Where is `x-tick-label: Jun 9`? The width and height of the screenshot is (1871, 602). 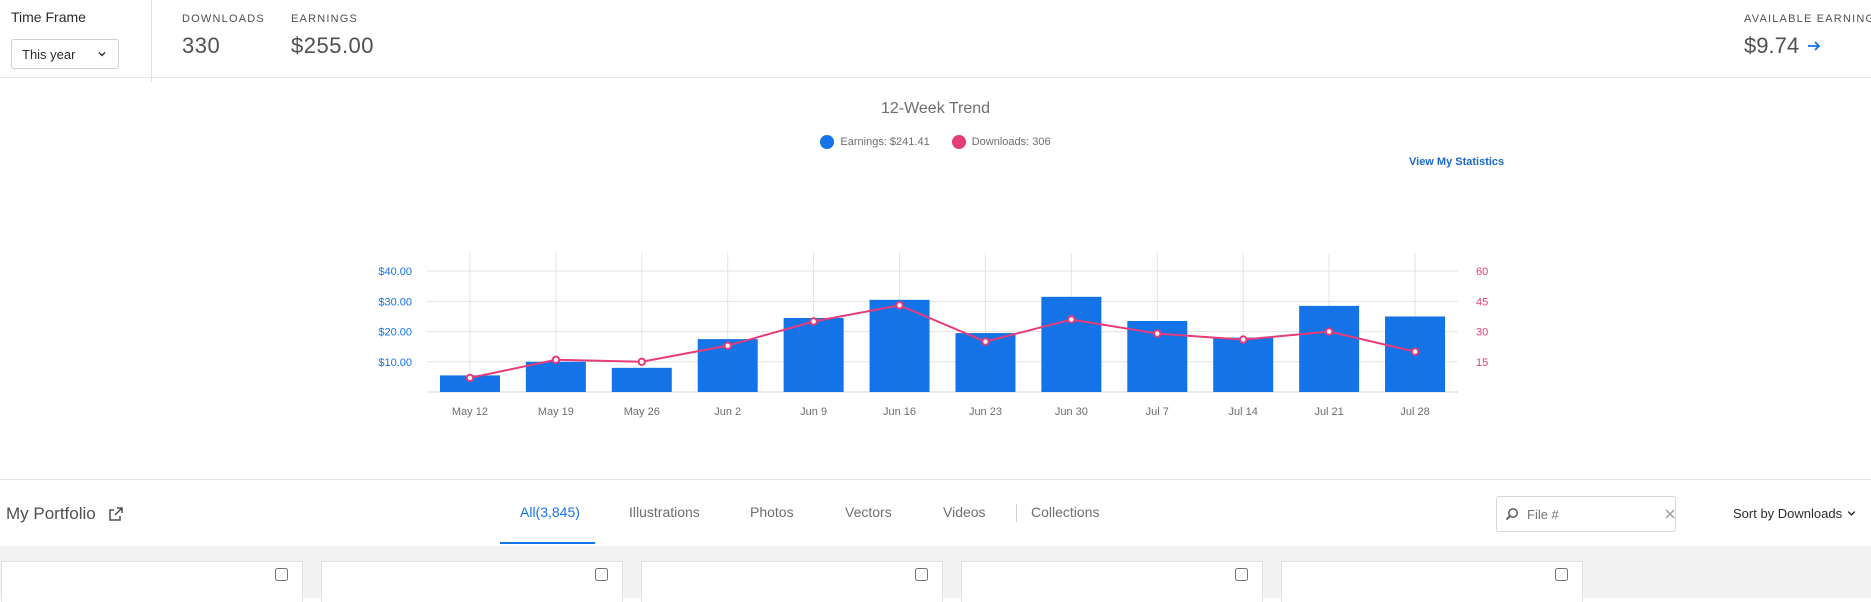 x-tick-label: Jun 9 is located at coordinates (813, 412).